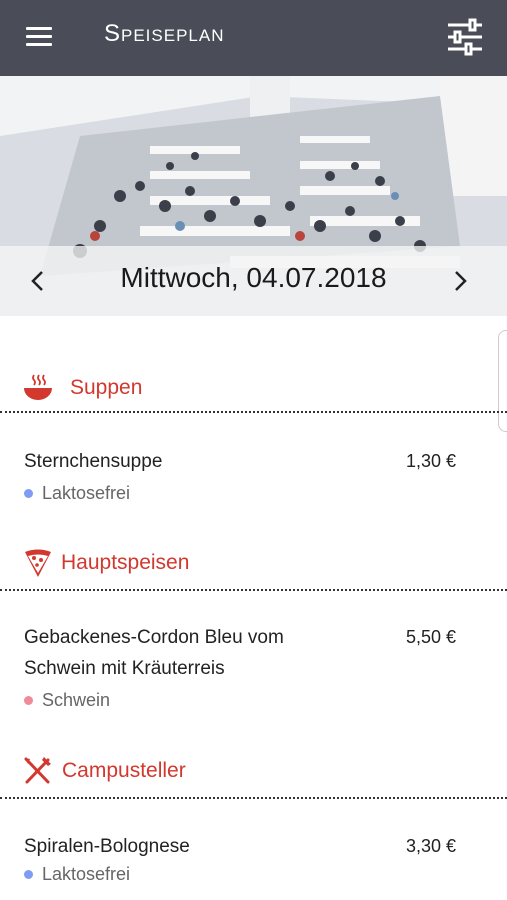 This screenshot has width=507, height=900. I want to click on menu-item-price: 5,50 €, so click(430, 637).